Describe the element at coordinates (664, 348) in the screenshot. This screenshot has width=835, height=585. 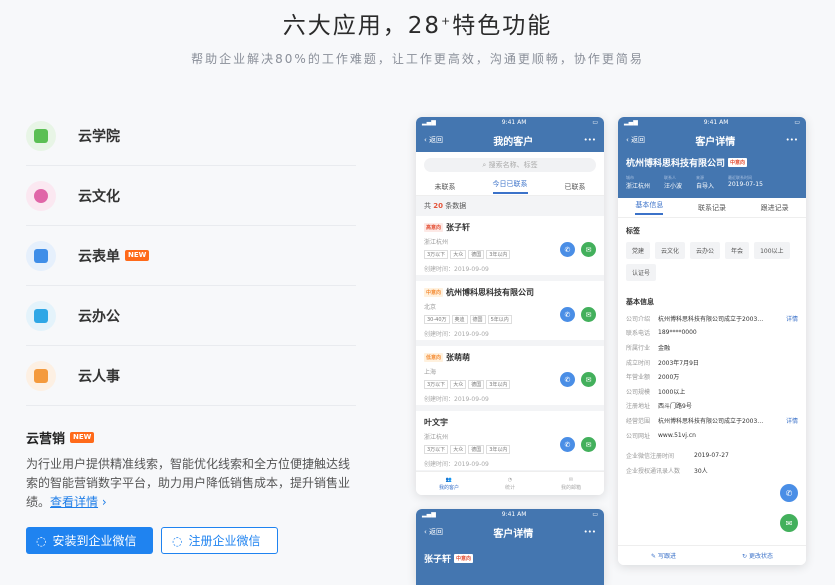
I see `info-value: 金融` at that location.